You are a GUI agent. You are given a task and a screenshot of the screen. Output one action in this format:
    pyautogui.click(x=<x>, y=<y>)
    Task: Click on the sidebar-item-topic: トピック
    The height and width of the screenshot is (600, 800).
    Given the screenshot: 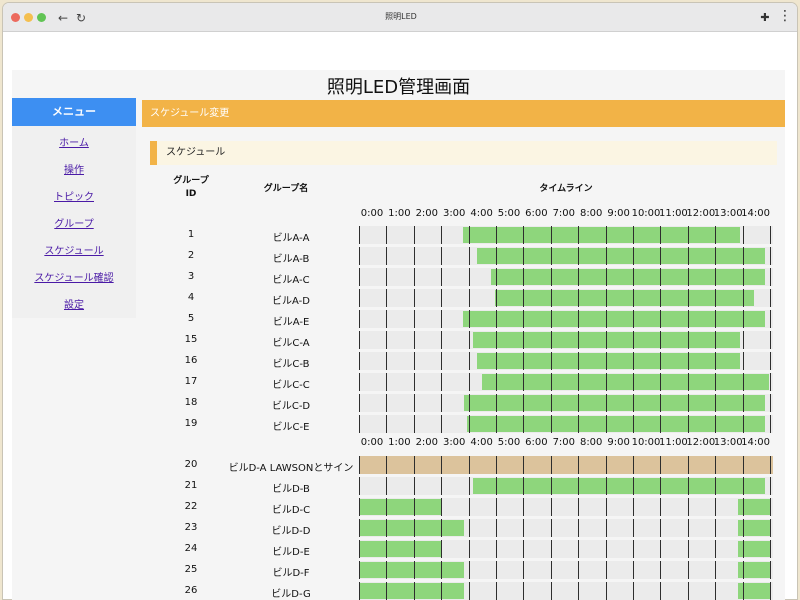 What is the action you would take?
    pyautogui.click(x=74, y=195)
    